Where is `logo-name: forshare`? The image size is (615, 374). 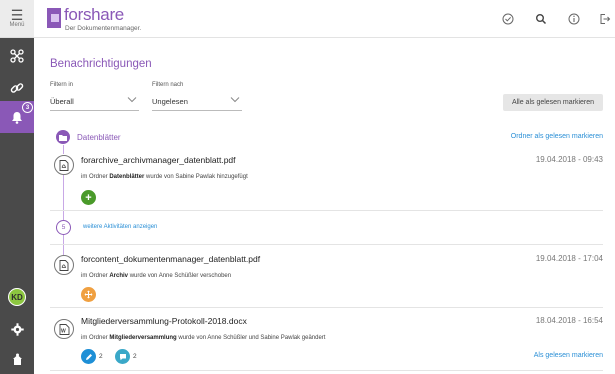 logo-name: forshare is located at coordinates (94, 14).